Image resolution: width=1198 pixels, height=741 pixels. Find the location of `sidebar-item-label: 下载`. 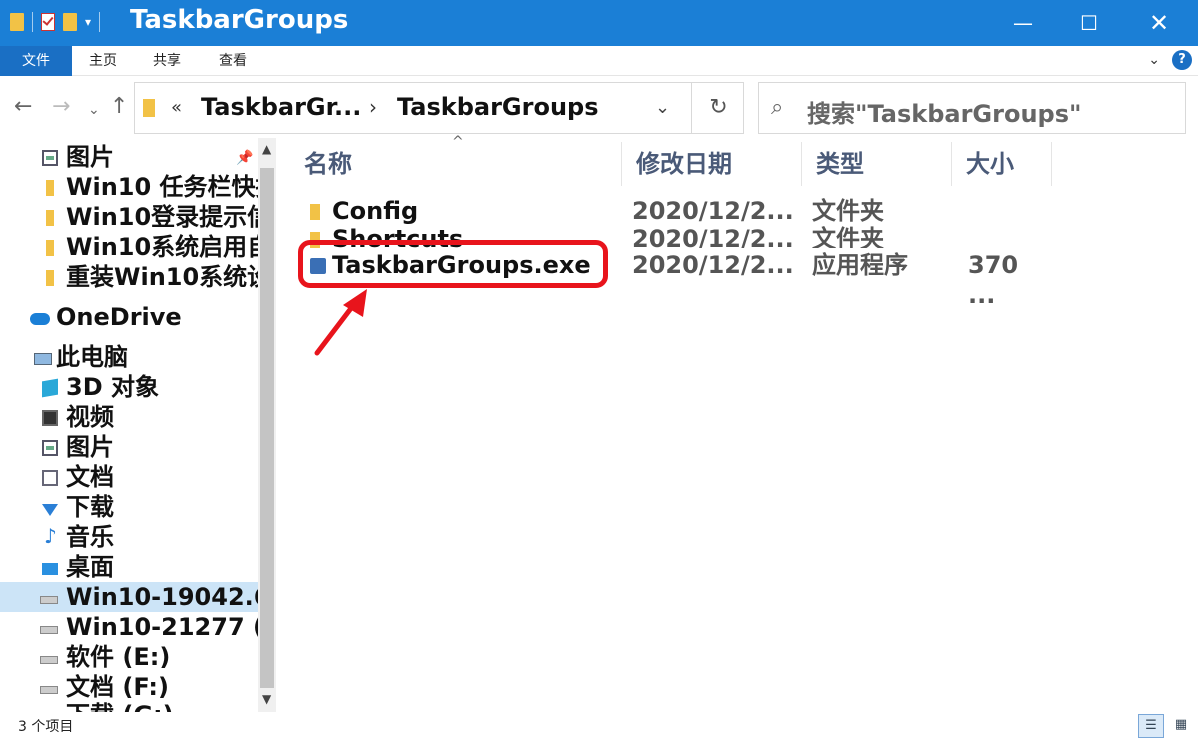

sidebar-item-label: 下载 is located at coordinates (90, 507).